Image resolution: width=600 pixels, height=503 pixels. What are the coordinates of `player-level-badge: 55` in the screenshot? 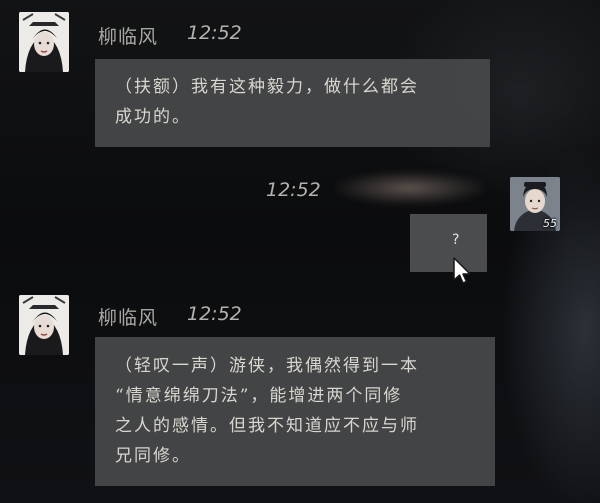 It's located at (550, 223).